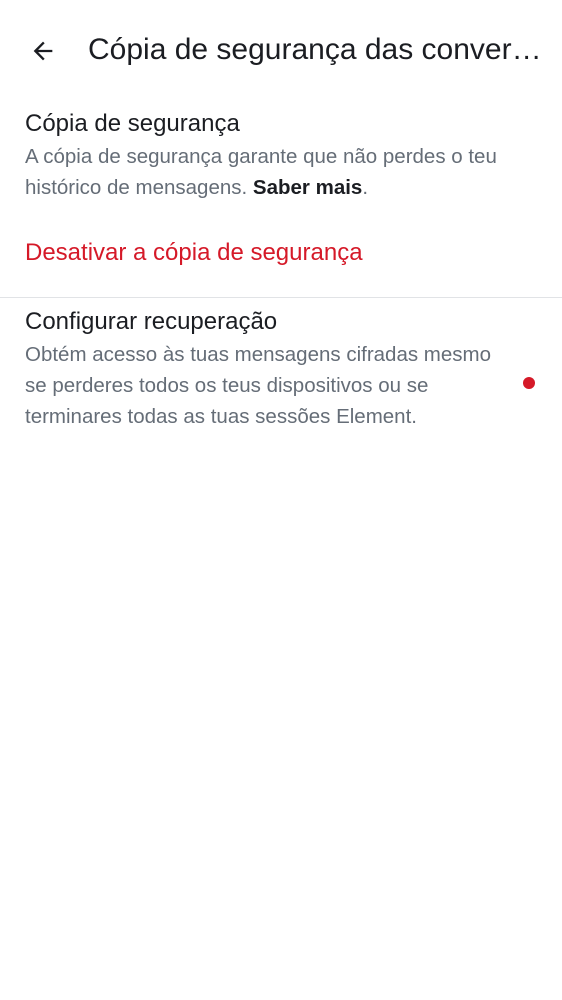 The width and height of the screenshot is (562, 1000). I want to click on learn-more-suffix: ., so click(365, 187).